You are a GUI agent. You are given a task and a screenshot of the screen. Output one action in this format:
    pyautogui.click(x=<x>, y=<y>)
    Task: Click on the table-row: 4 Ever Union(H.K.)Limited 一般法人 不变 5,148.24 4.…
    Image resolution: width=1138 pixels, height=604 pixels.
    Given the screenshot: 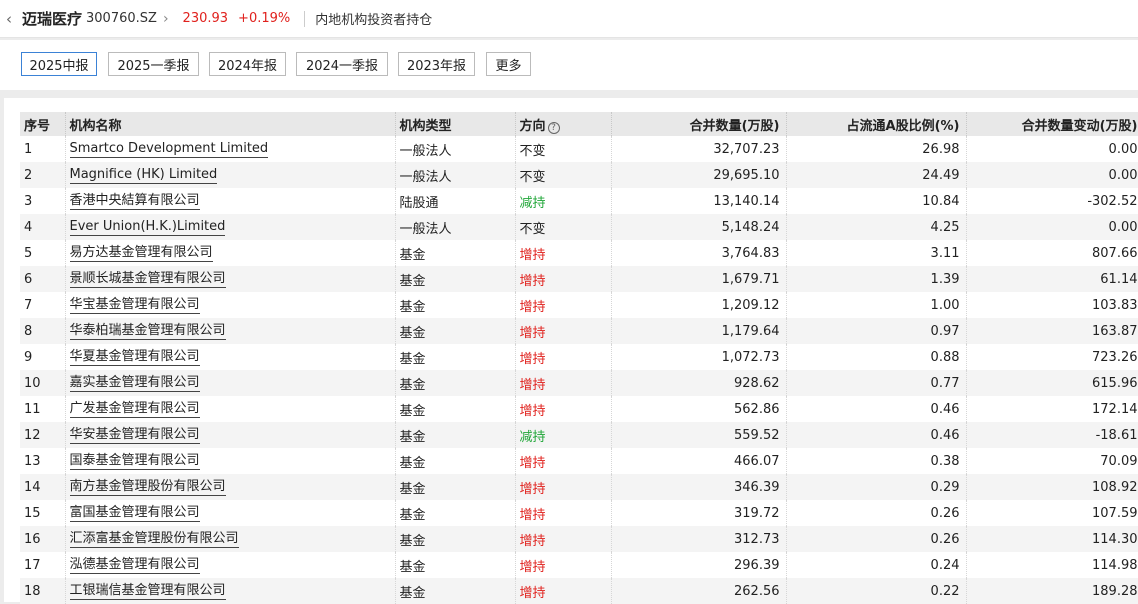 What is the action you would take?
    pyautogui.click(x=579, y=227)
    